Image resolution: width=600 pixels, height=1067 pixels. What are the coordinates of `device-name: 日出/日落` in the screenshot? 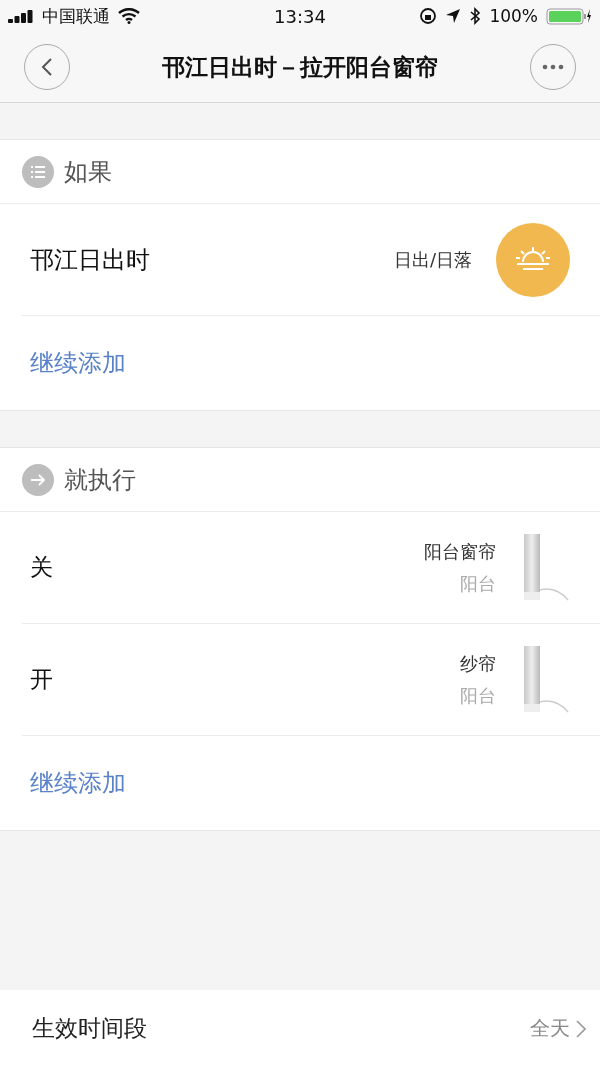 It's located at (432, 259).